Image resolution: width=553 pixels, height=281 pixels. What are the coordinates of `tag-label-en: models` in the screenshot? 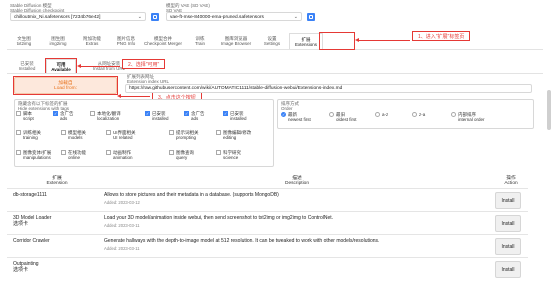 It's located at (75, 137).